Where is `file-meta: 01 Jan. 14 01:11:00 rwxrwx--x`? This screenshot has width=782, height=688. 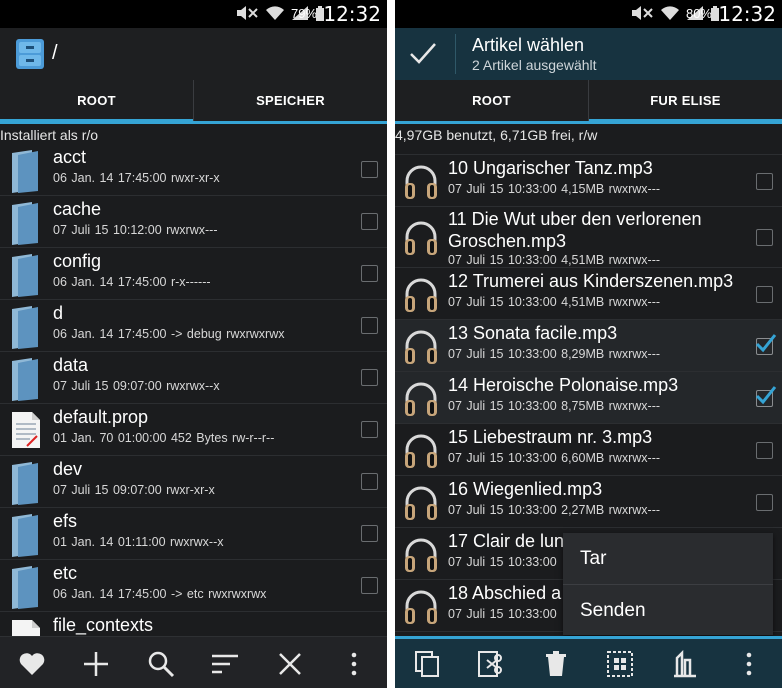
file-meta: 01 Jan. 14 01:11:00 rwxrwx--x is located at coordinates (138, 542).